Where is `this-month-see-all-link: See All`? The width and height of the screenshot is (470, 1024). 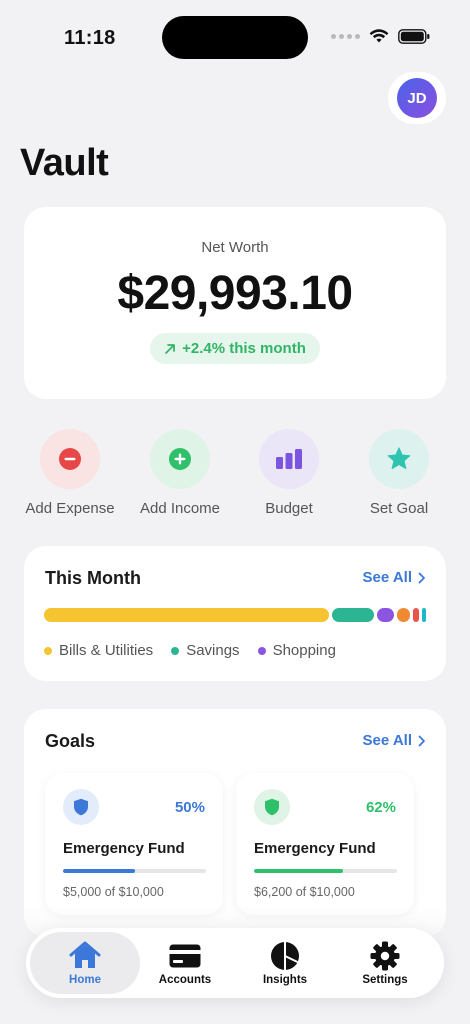
this-month-see-all-link: See All is located at coordinates (394, 577).